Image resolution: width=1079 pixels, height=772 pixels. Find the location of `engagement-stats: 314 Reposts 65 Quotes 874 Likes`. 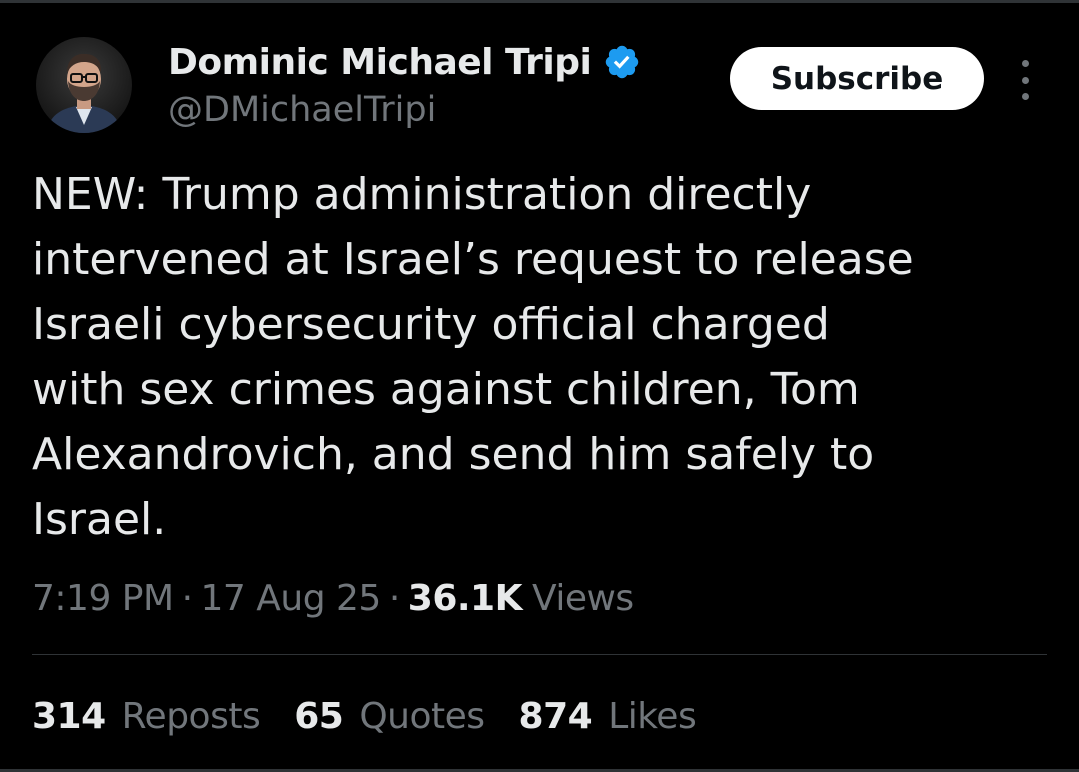

engagement-stats: 314 Reposts 65 Quotes 874 Likes is located at coordinates (381, 716).